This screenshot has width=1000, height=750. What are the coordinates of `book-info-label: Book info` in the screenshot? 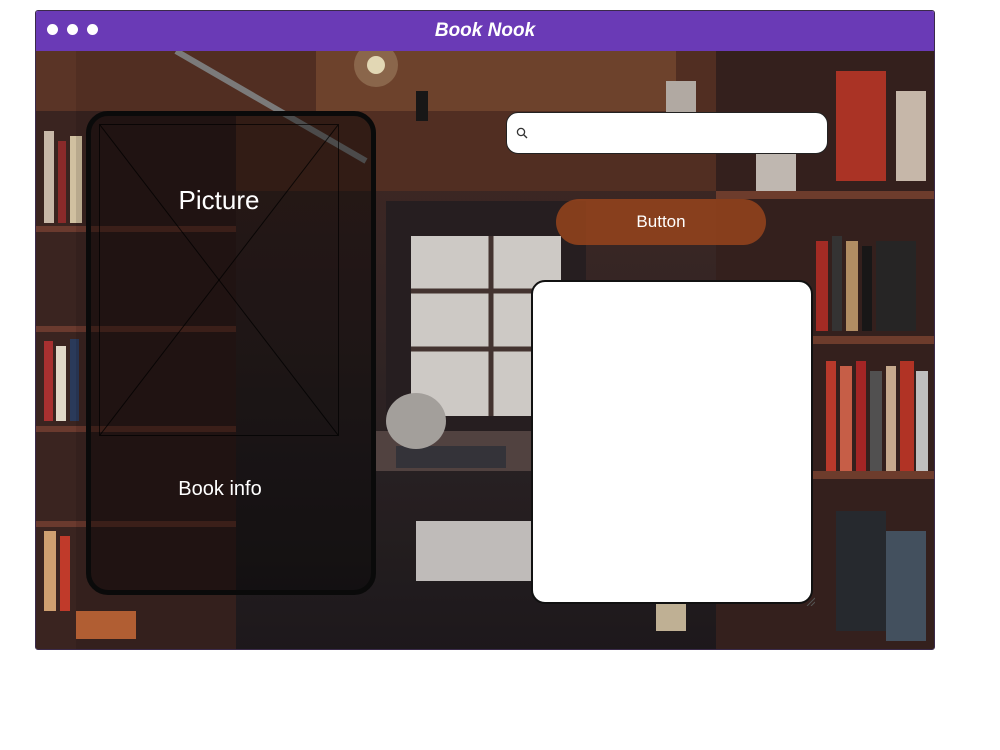 It's located at (220, 489).